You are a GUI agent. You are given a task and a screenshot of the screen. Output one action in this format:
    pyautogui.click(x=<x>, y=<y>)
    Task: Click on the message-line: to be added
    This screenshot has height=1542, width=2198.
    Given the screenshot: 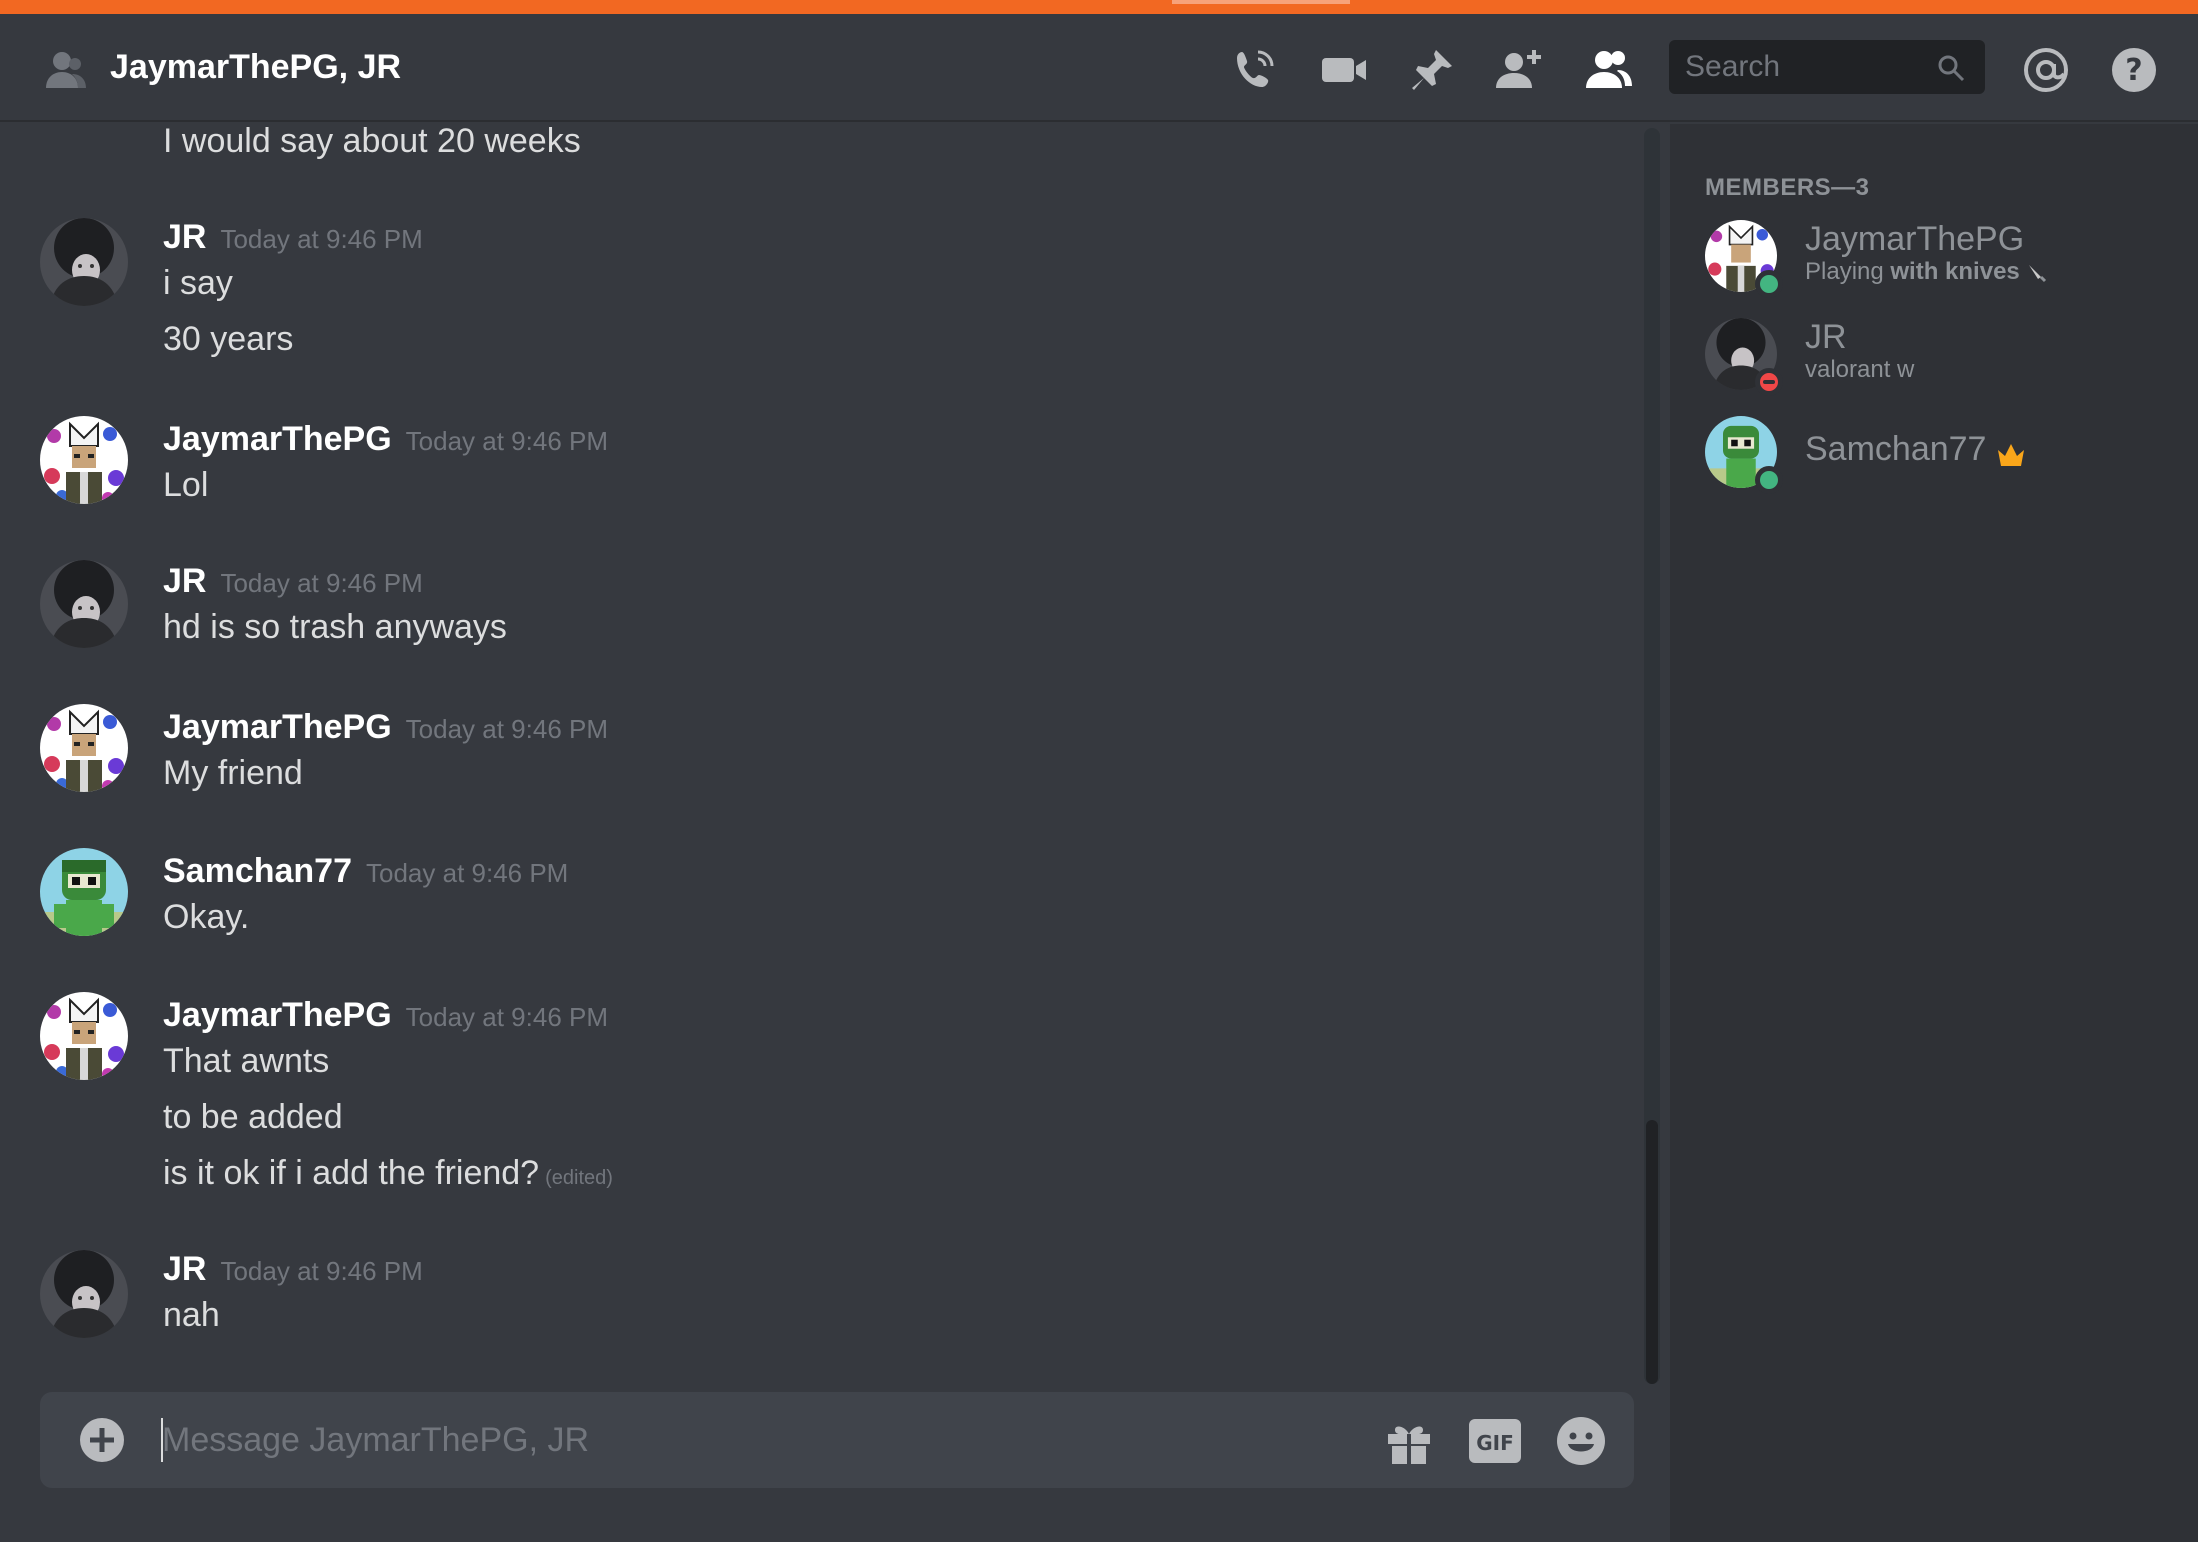 What is the action you would take?
    pyautogui.click(x=253, y=1117)
    